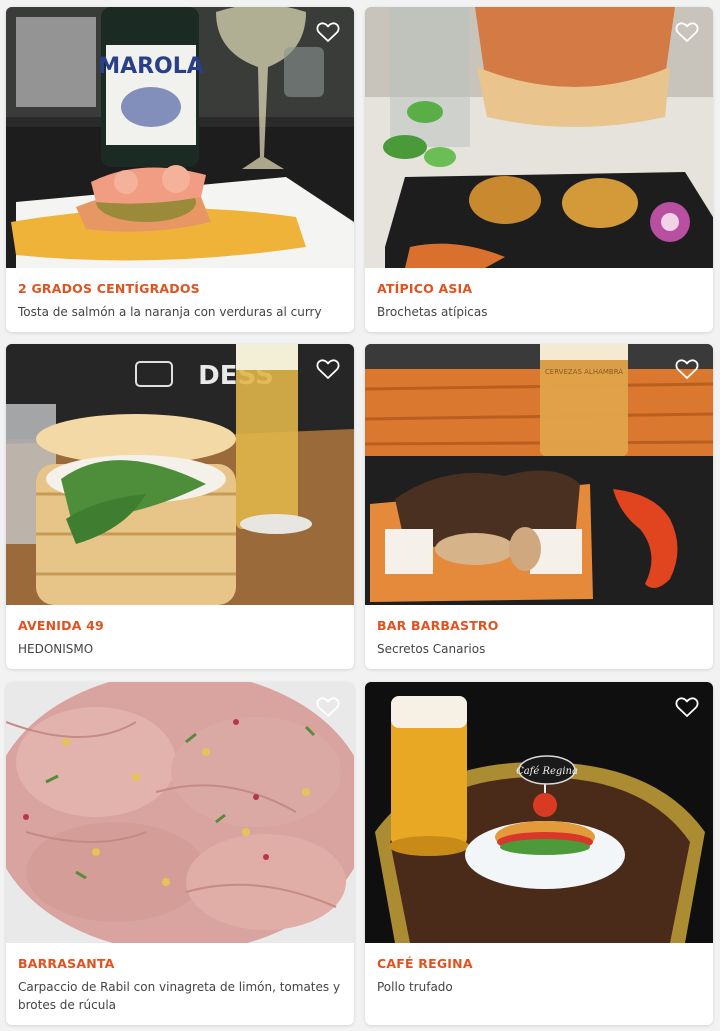  I want to click on dish-photo-image: DESS, so click(180, 474).